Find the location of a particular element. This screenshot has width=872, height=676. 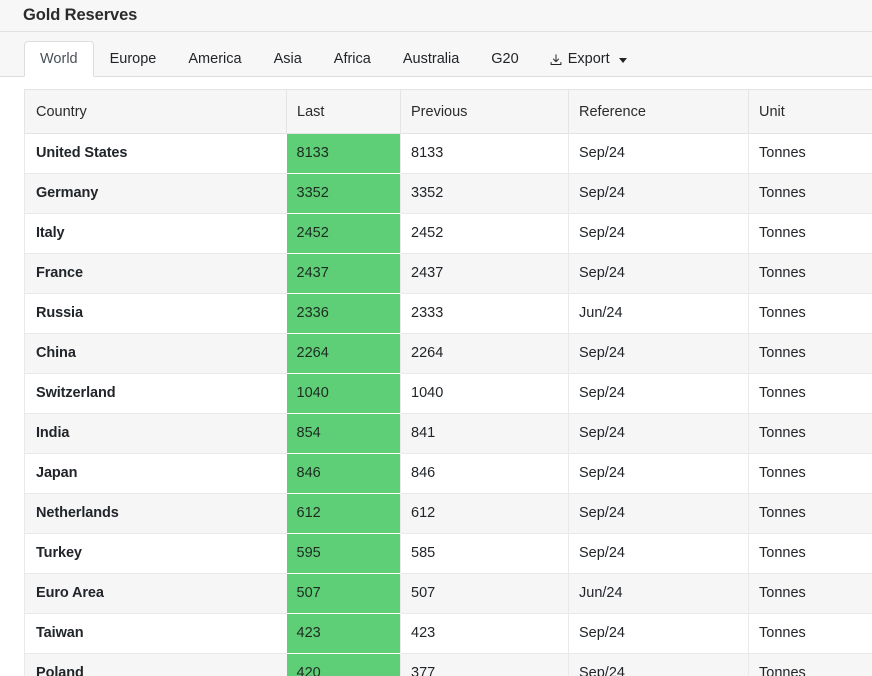

cell-last: 8133 is located at coordinates (343, 153).